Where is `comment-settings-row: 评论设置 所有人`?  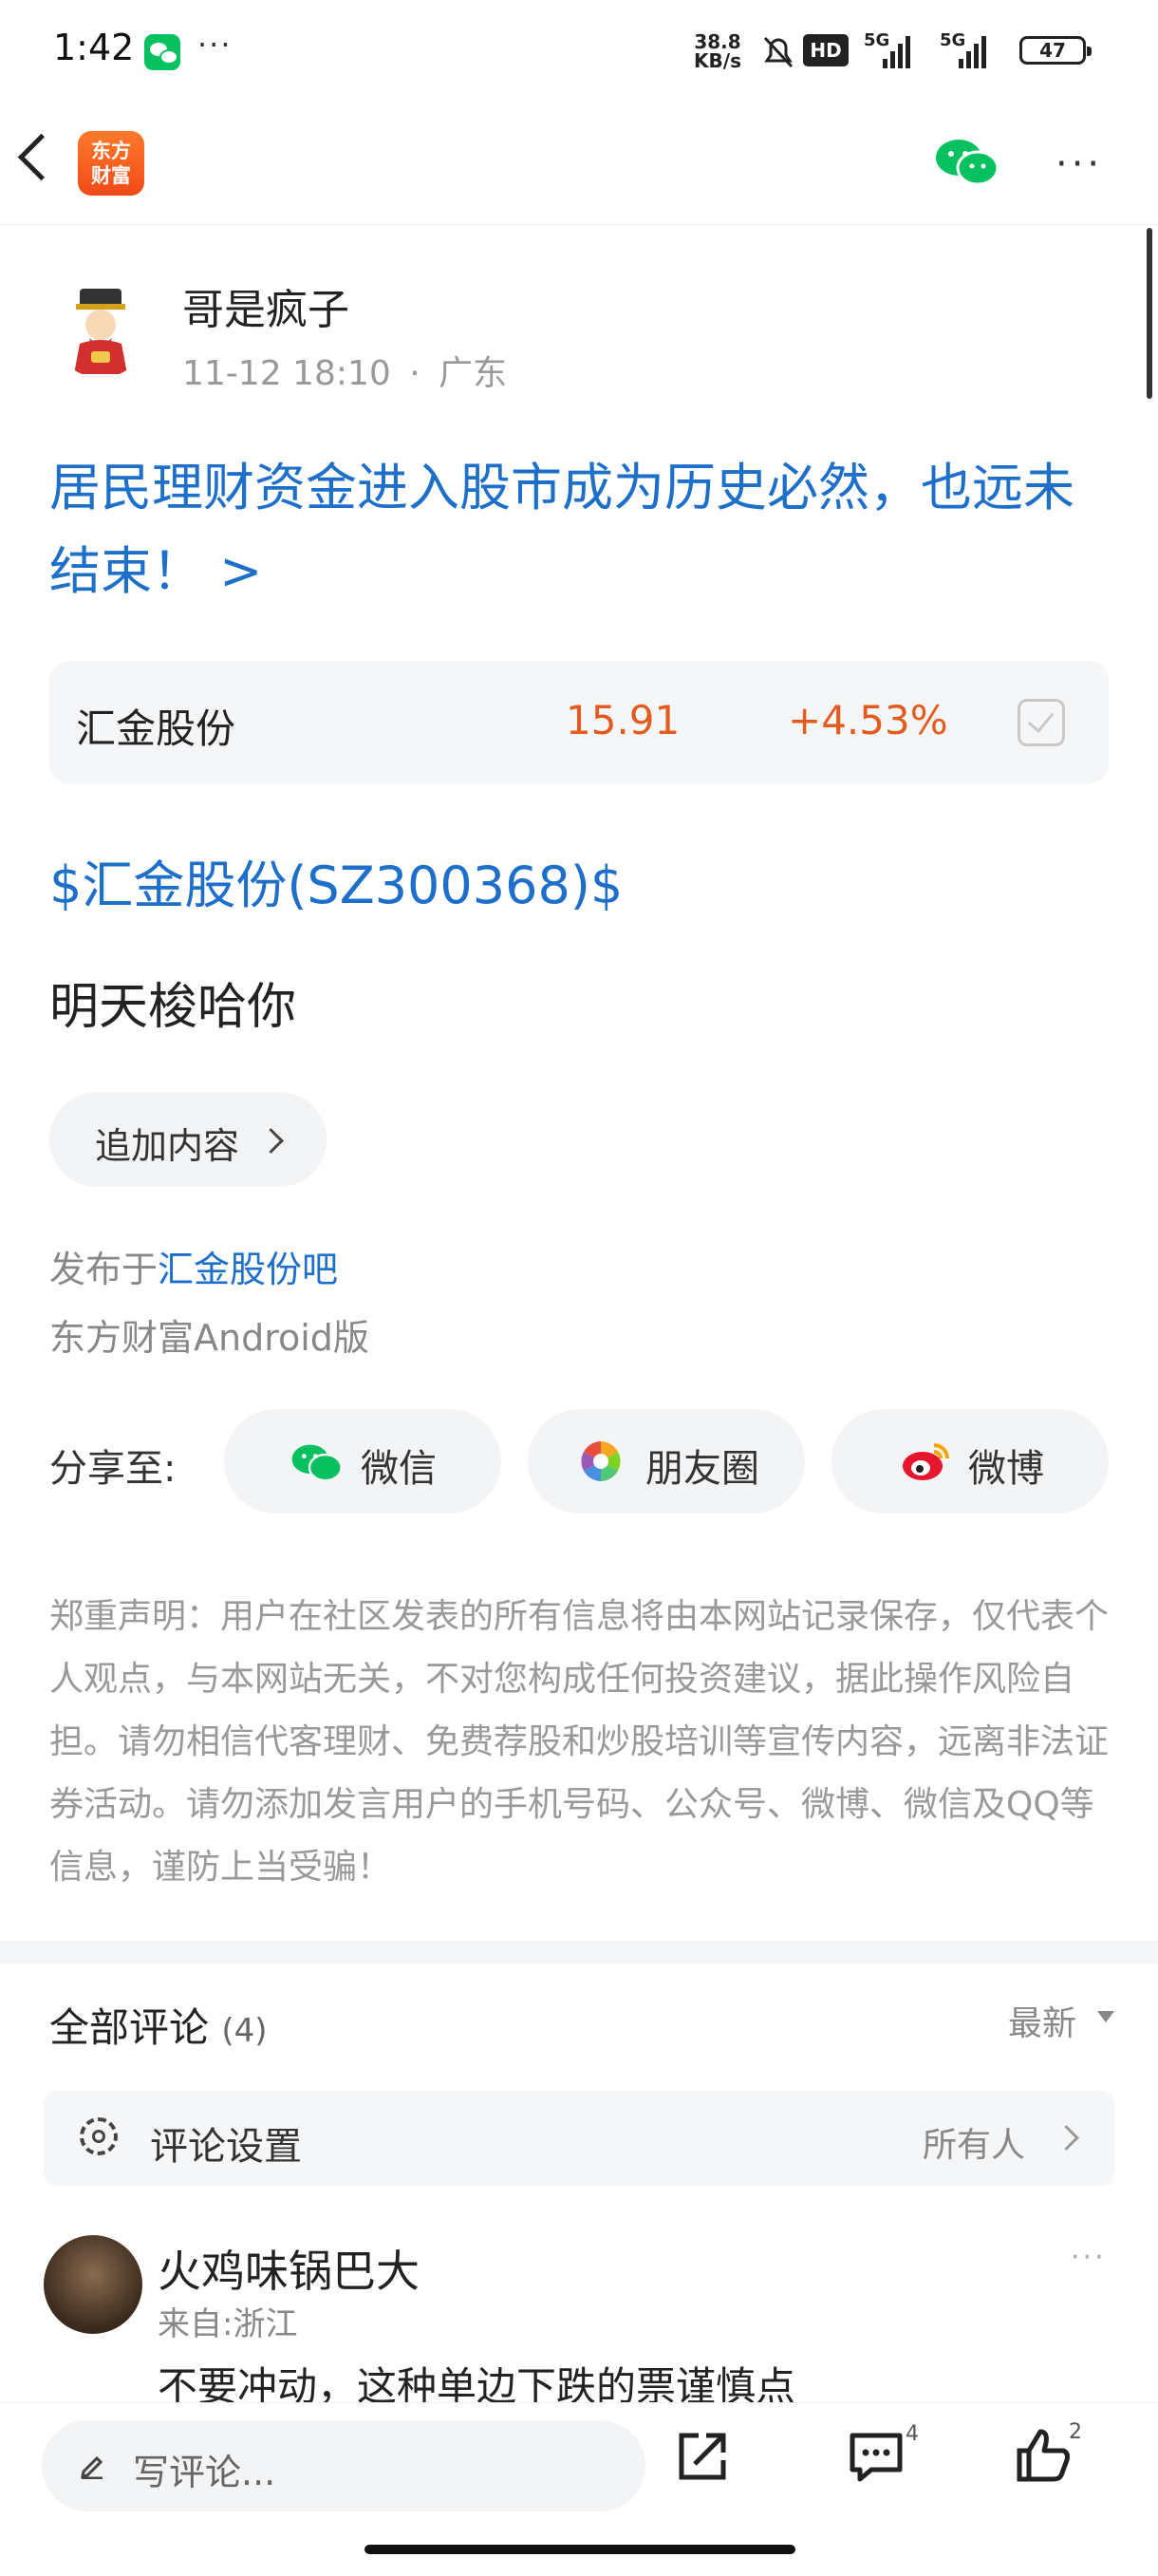 comment-settings-row: 评论设置 所有人 is located at coordinates (579, 2138).